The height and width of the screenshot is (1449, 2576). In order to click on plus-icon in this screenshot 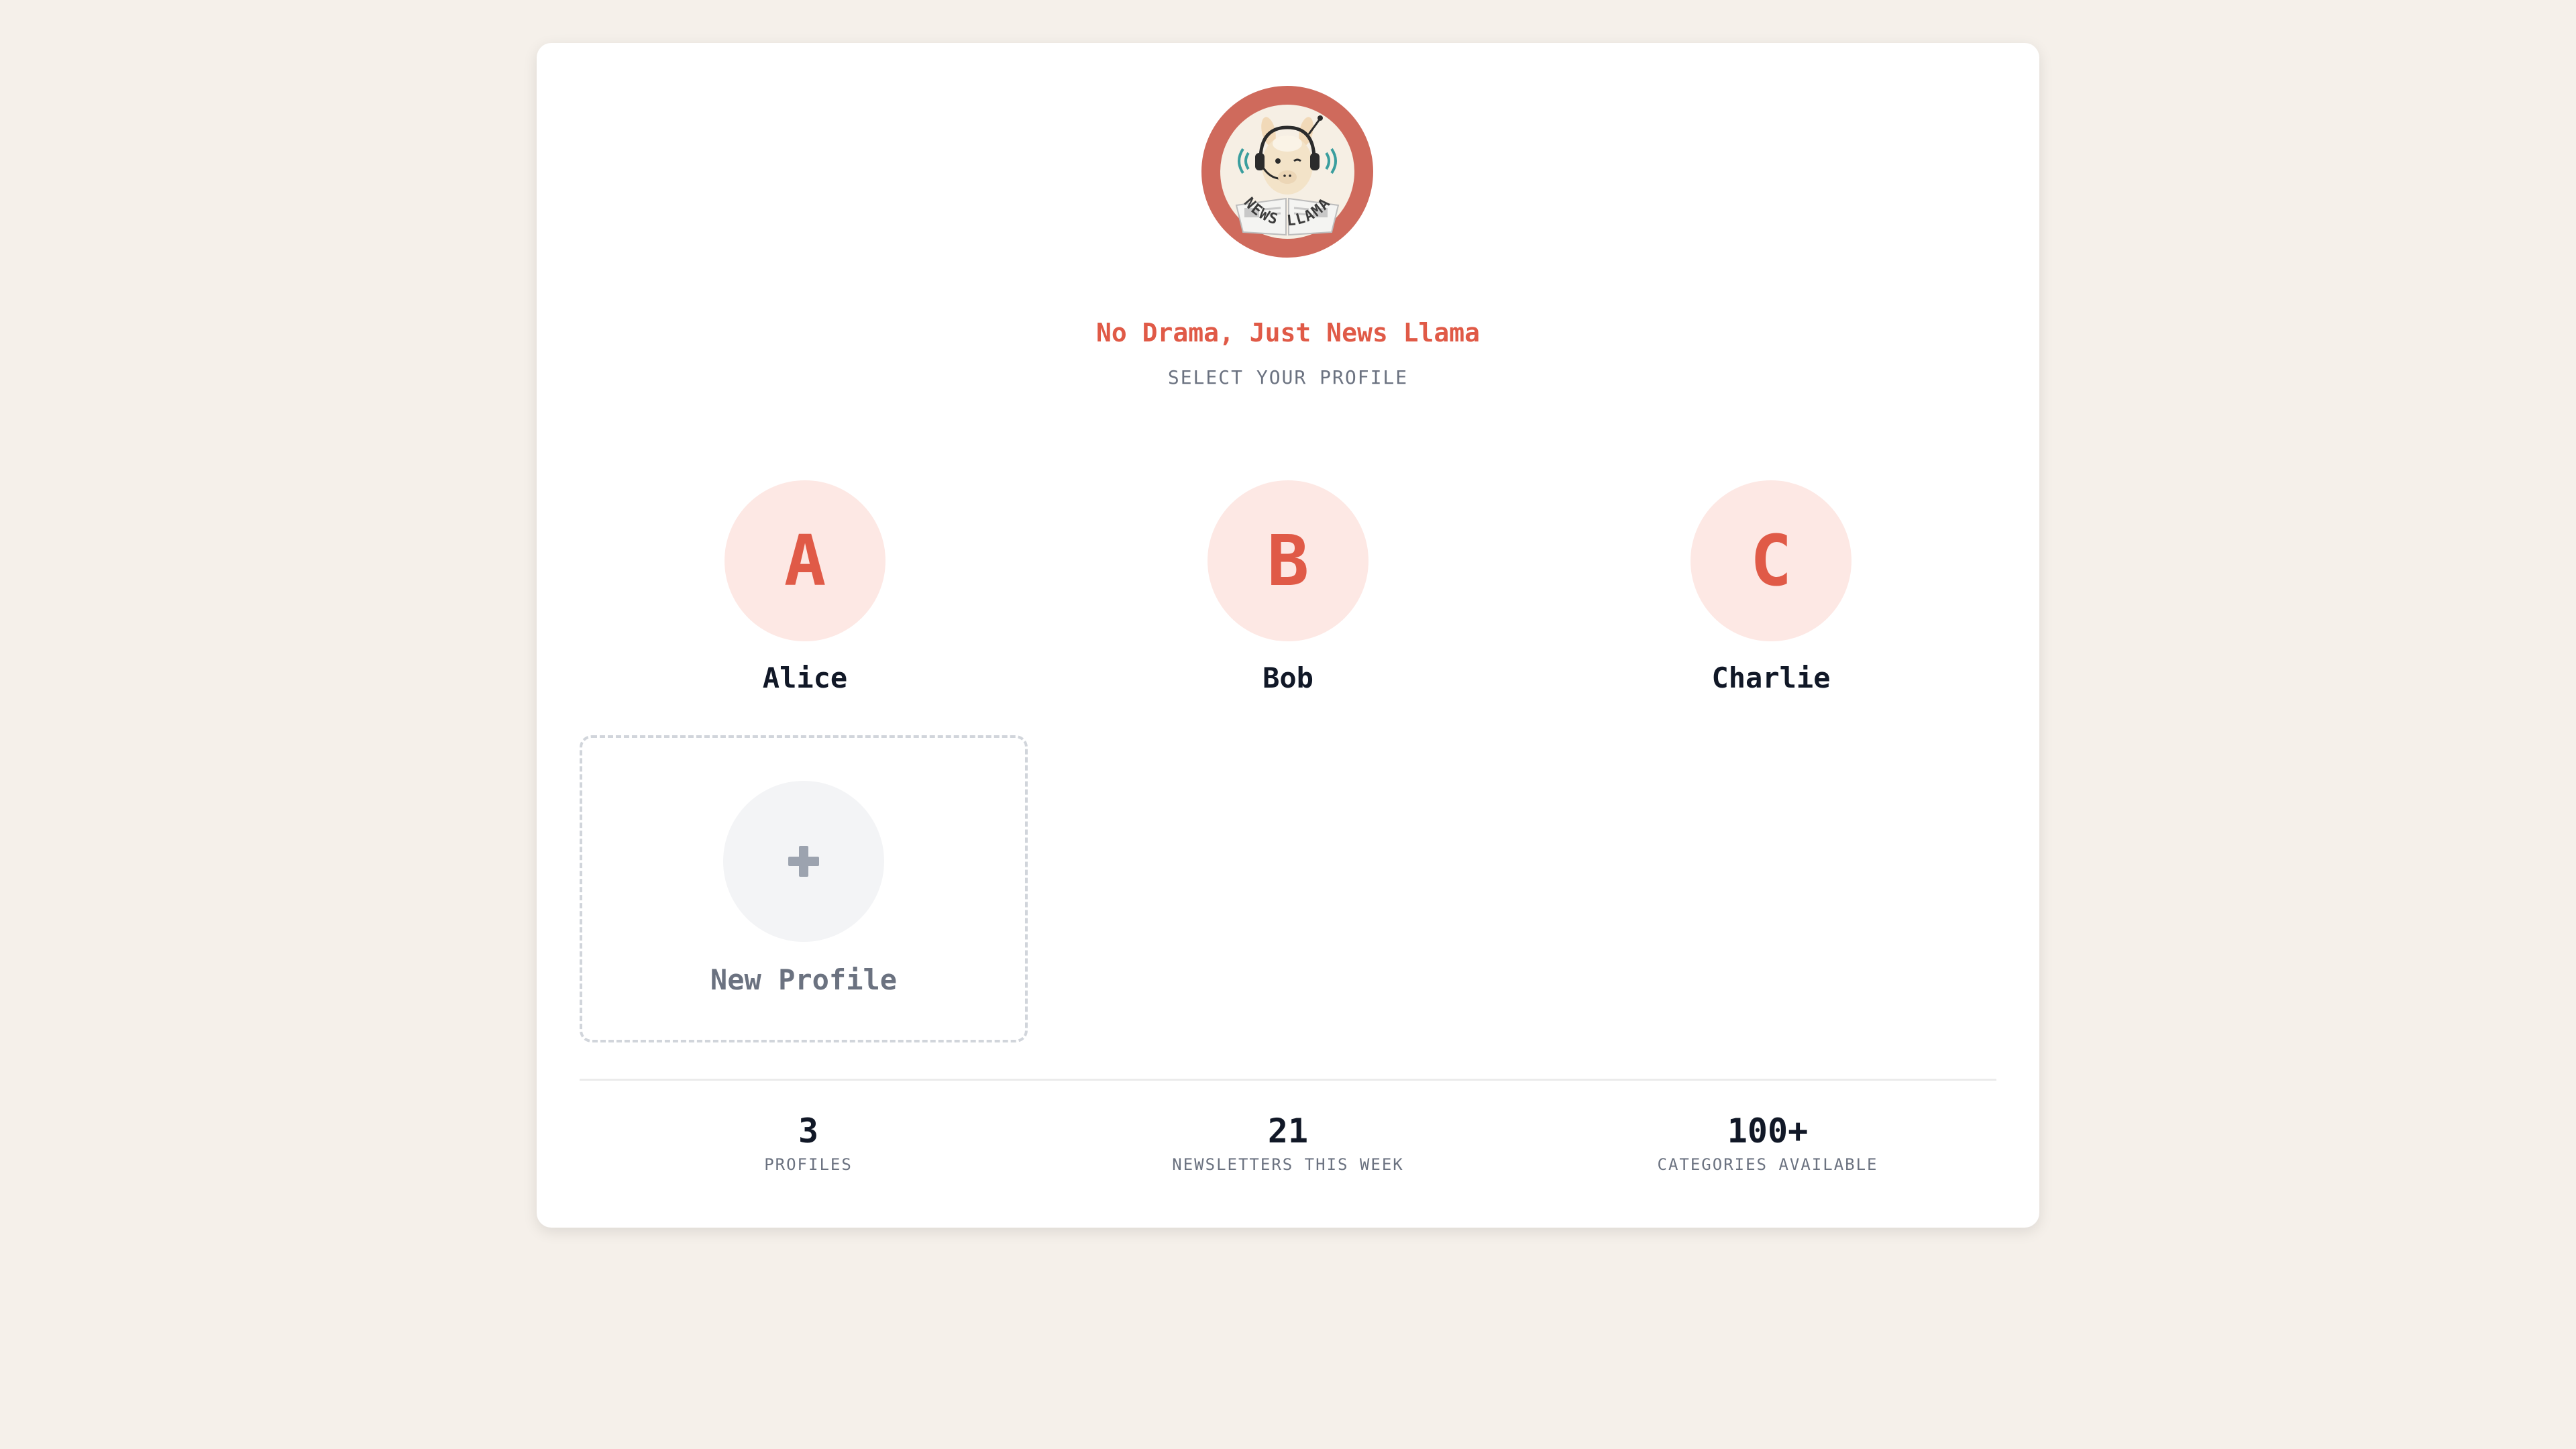, I will do `click(803, 861)`.